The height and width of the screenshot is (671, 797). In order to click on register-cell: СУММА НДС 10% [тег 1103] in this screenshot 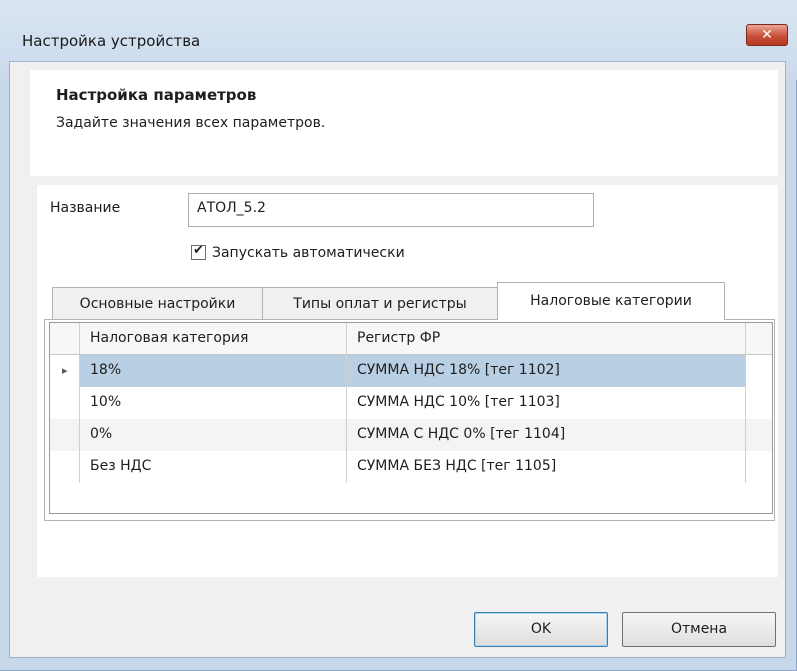, I will do `click(546, 403)`.